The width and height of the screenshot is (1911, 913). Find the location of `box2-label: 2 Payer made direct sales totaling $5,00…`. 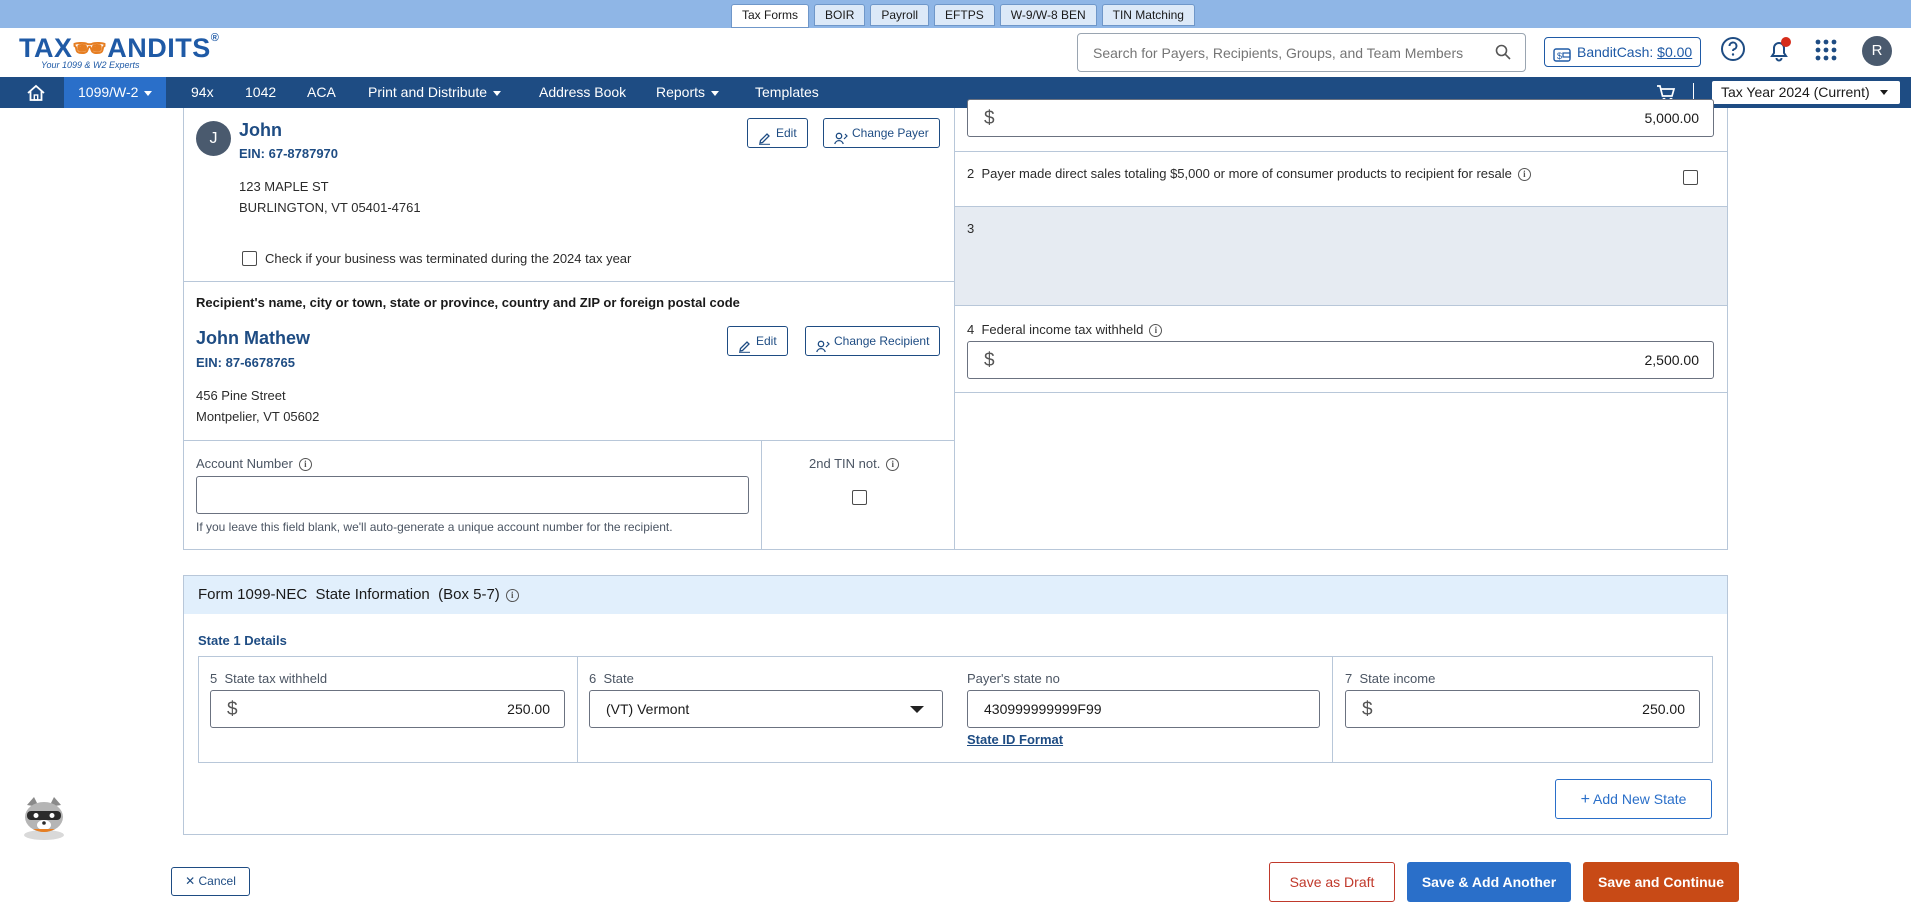

box2-label: 2 Payer made direct sales totaling $5,00… is located at coordinates (1249, 174).